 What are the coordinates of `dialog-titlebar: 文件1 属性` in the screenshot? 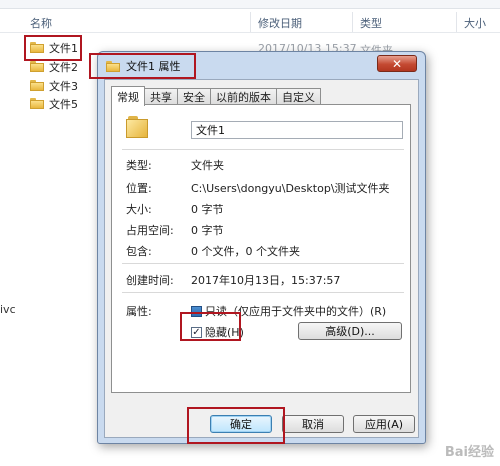 It's located at (143, 66).